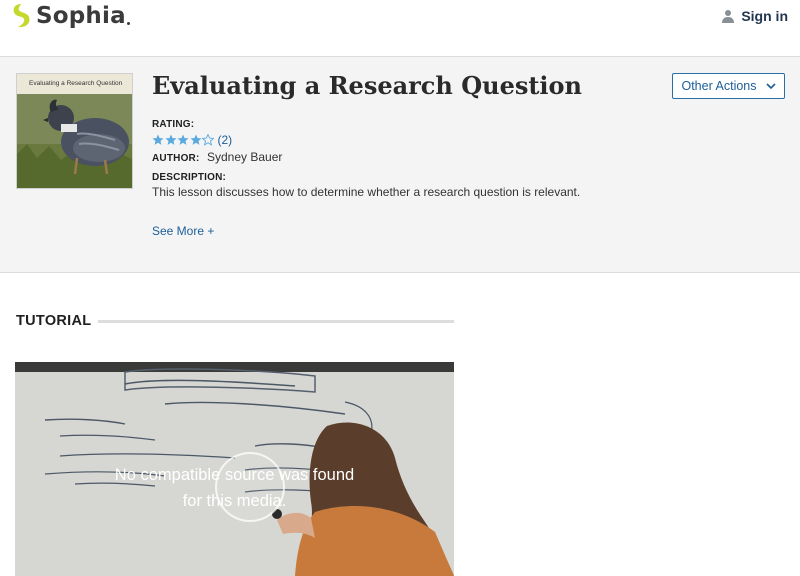 The width and height of the screenshot is (800, 576). Describe the element at coordinates (764, 16) in the screenshot. I see `sign-in-label: Sign in` at that location.